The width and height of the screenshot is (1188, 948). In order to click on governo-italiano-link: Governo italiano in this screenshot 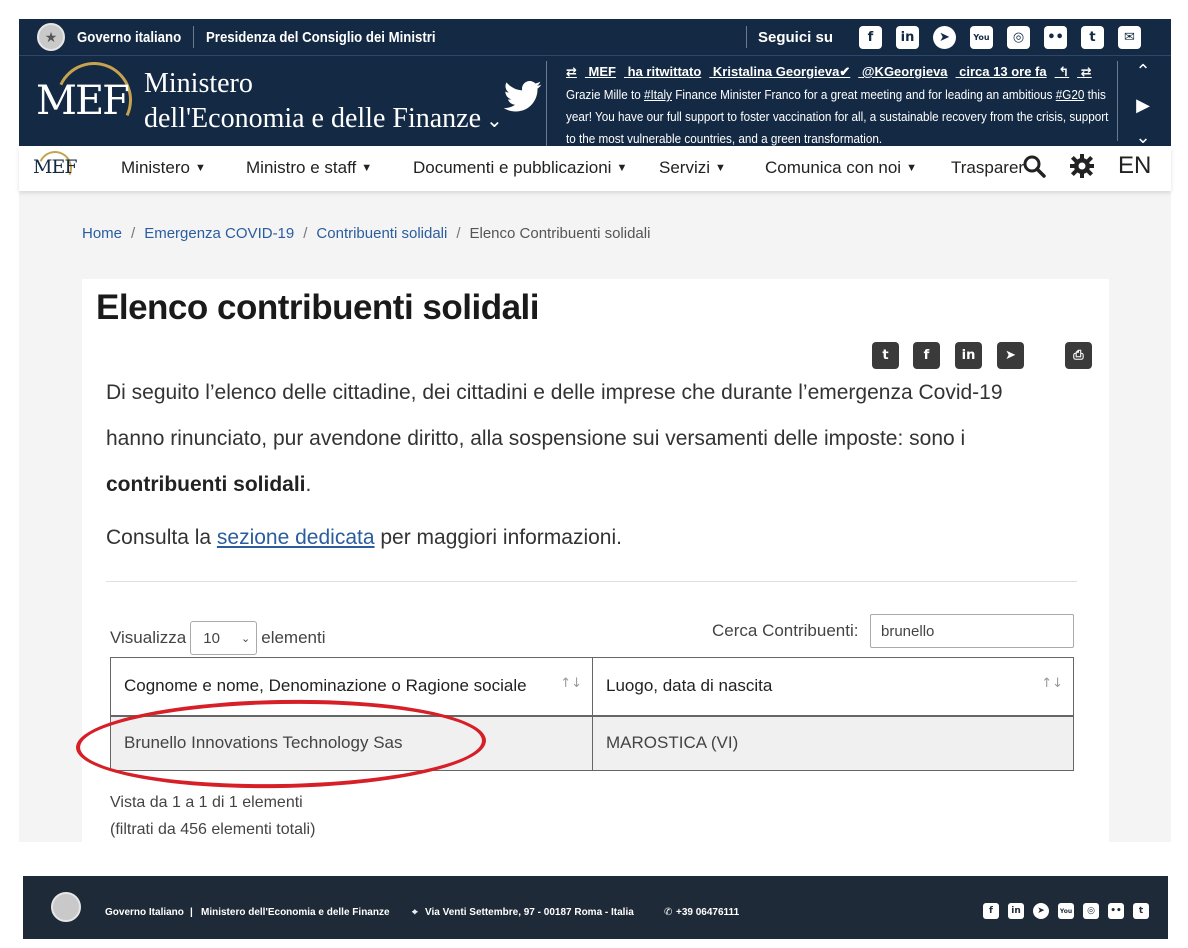, I will do `click(129, 37)`.